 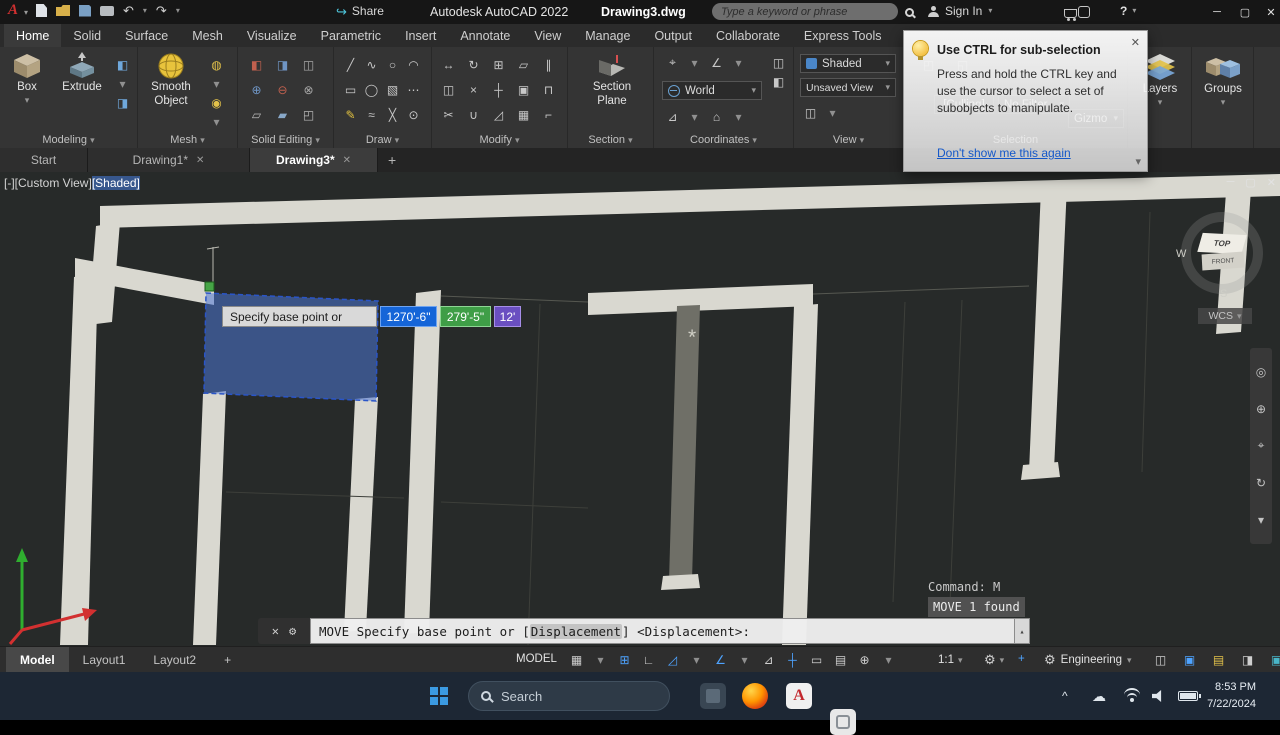 I want to click on modeling-panel-label: Modeling ▾, so click(x=68, y=140).